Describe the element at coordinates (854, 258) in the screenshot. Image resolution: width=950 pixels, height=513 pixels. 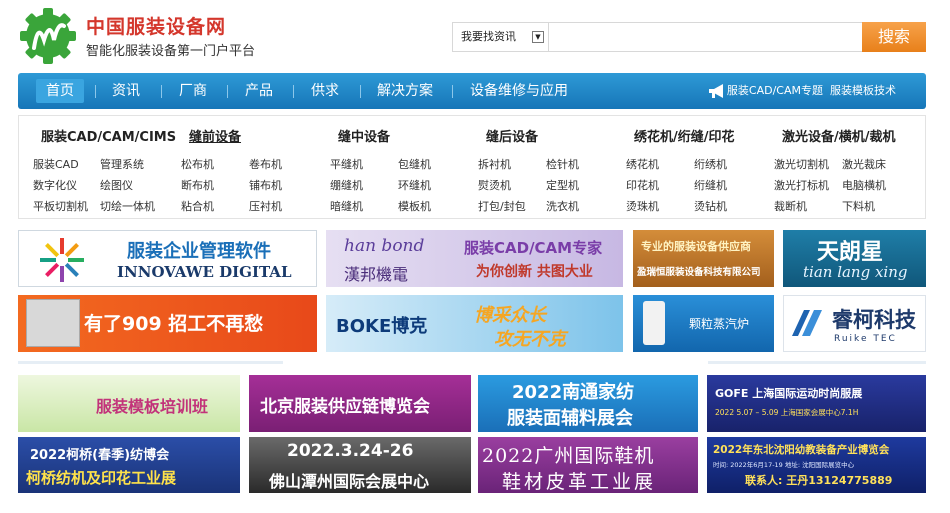
I see `banner-tianlangxing: 天朗星 tian lang xing` at that location.